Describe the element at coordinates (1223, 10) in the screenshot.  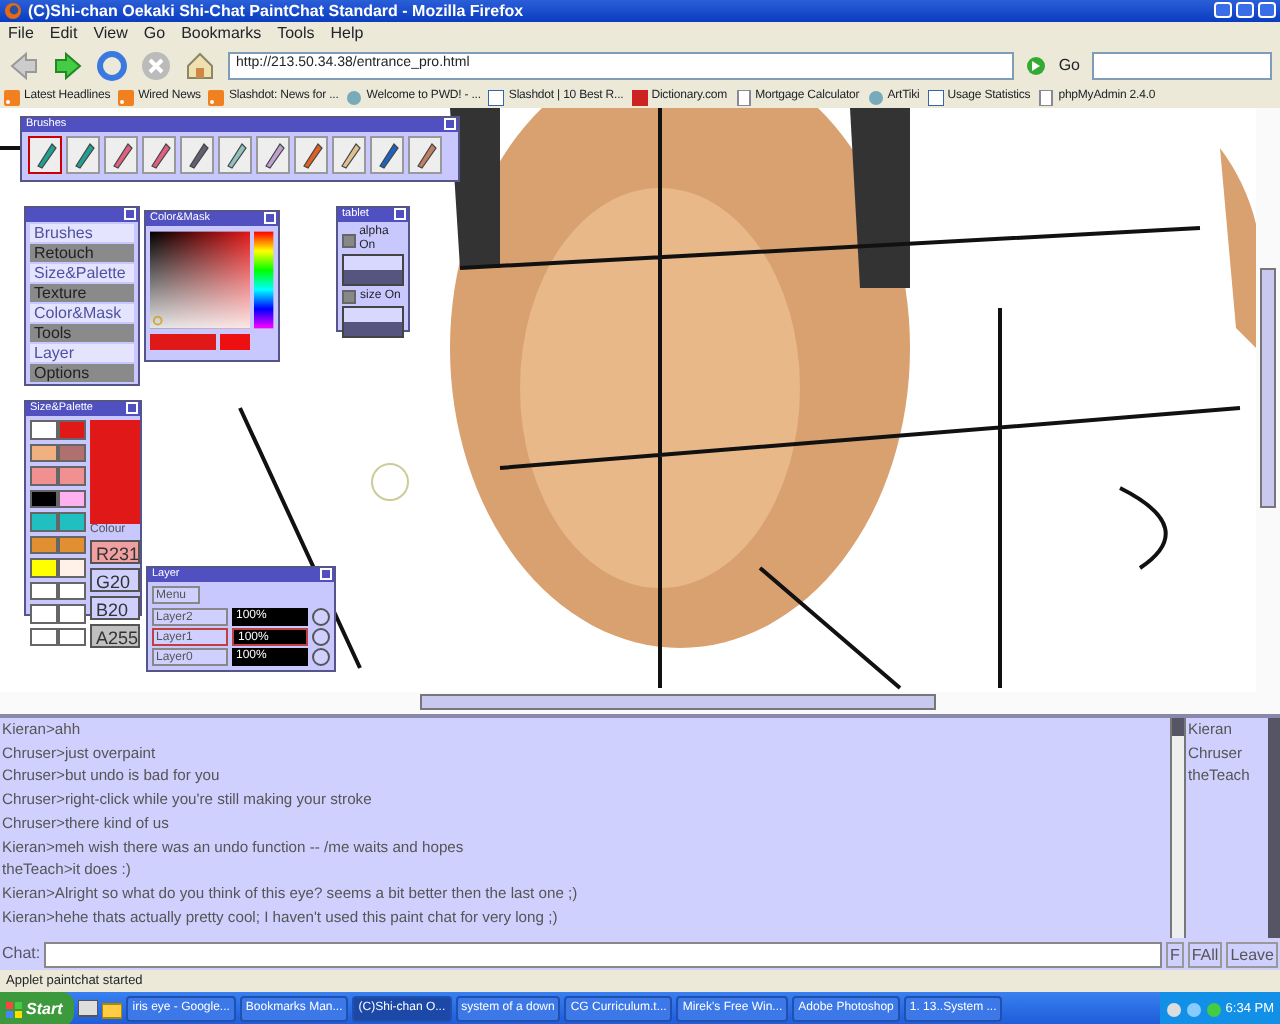
I see `minimize-button` at that location.